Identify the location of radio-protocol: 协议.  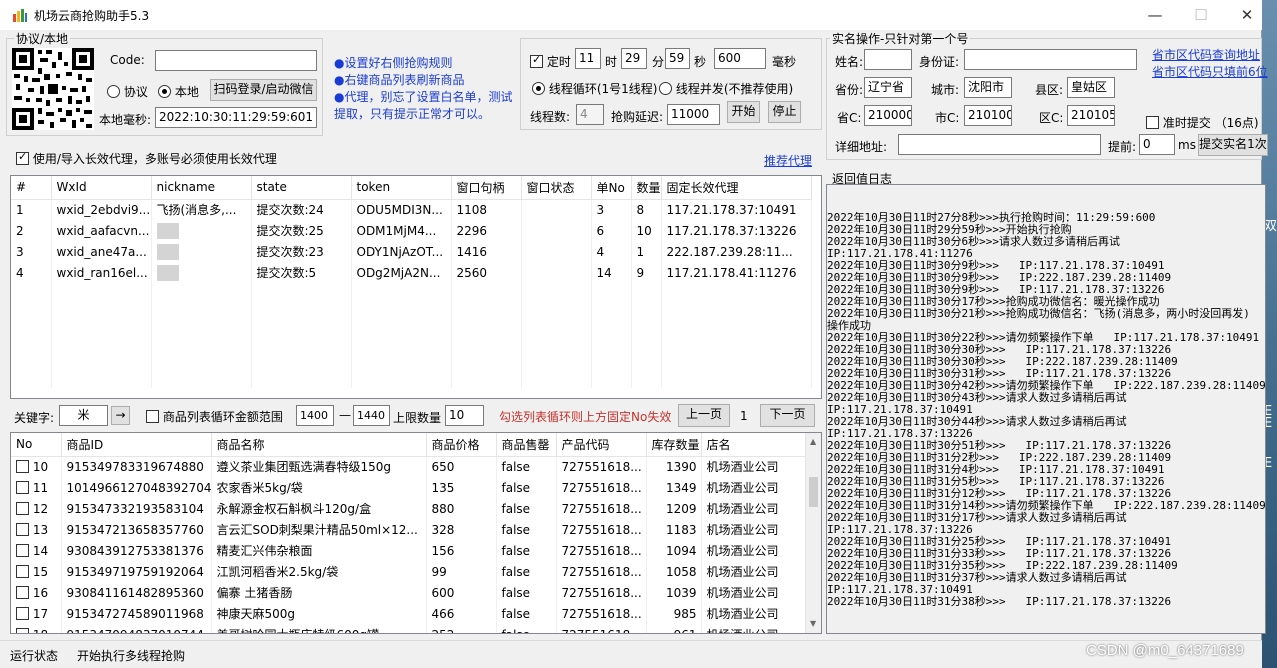
(127, 91).